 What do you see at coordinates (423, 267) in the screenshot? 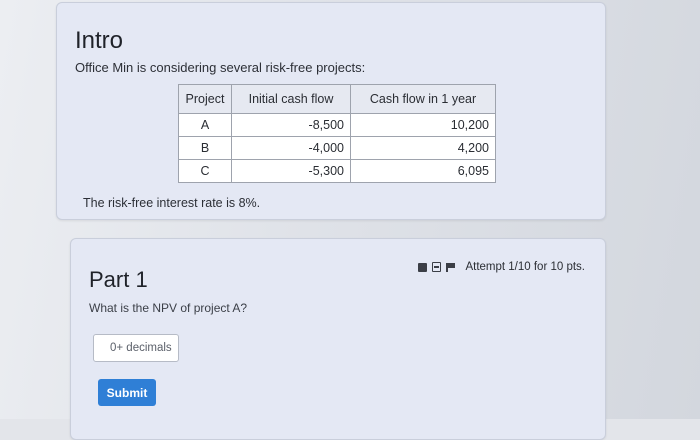
I see `square-icon` at bounding box center [423, 267].